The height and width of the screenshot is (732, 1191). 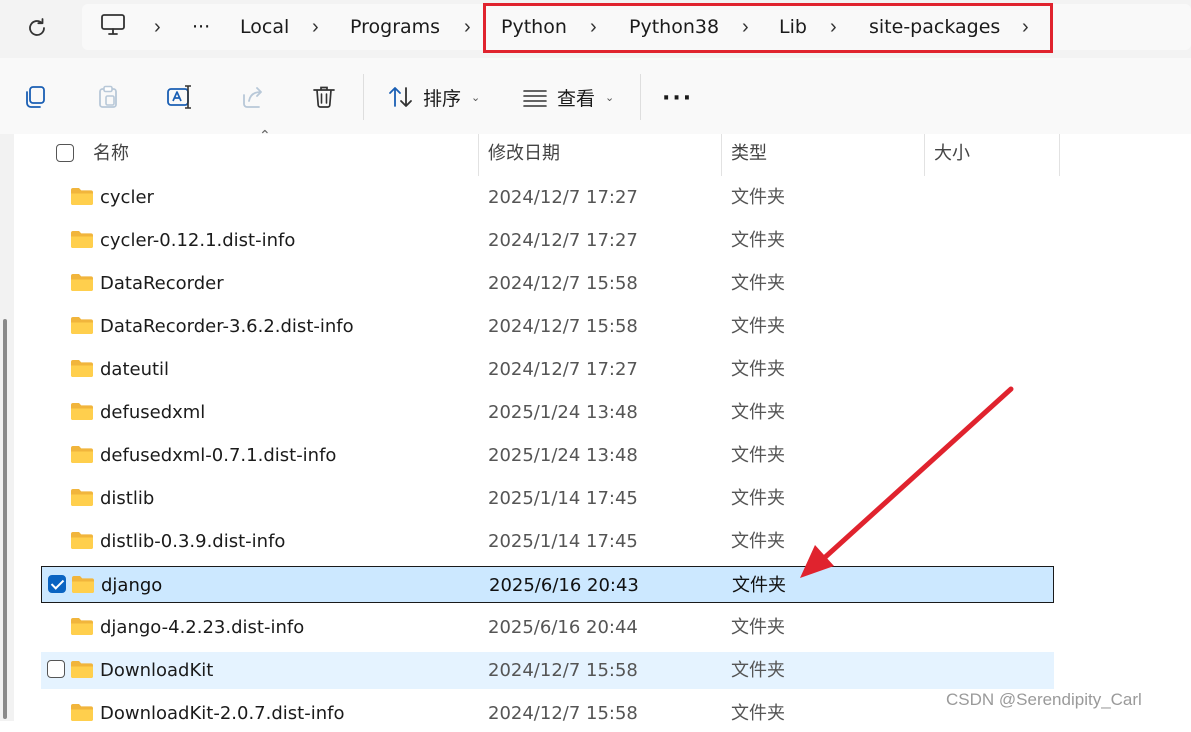 What do you see at coordinates (201, 27) in the screenshot?
I see `breadcrumb-overflow: ···` at bounding box center [201, 27].